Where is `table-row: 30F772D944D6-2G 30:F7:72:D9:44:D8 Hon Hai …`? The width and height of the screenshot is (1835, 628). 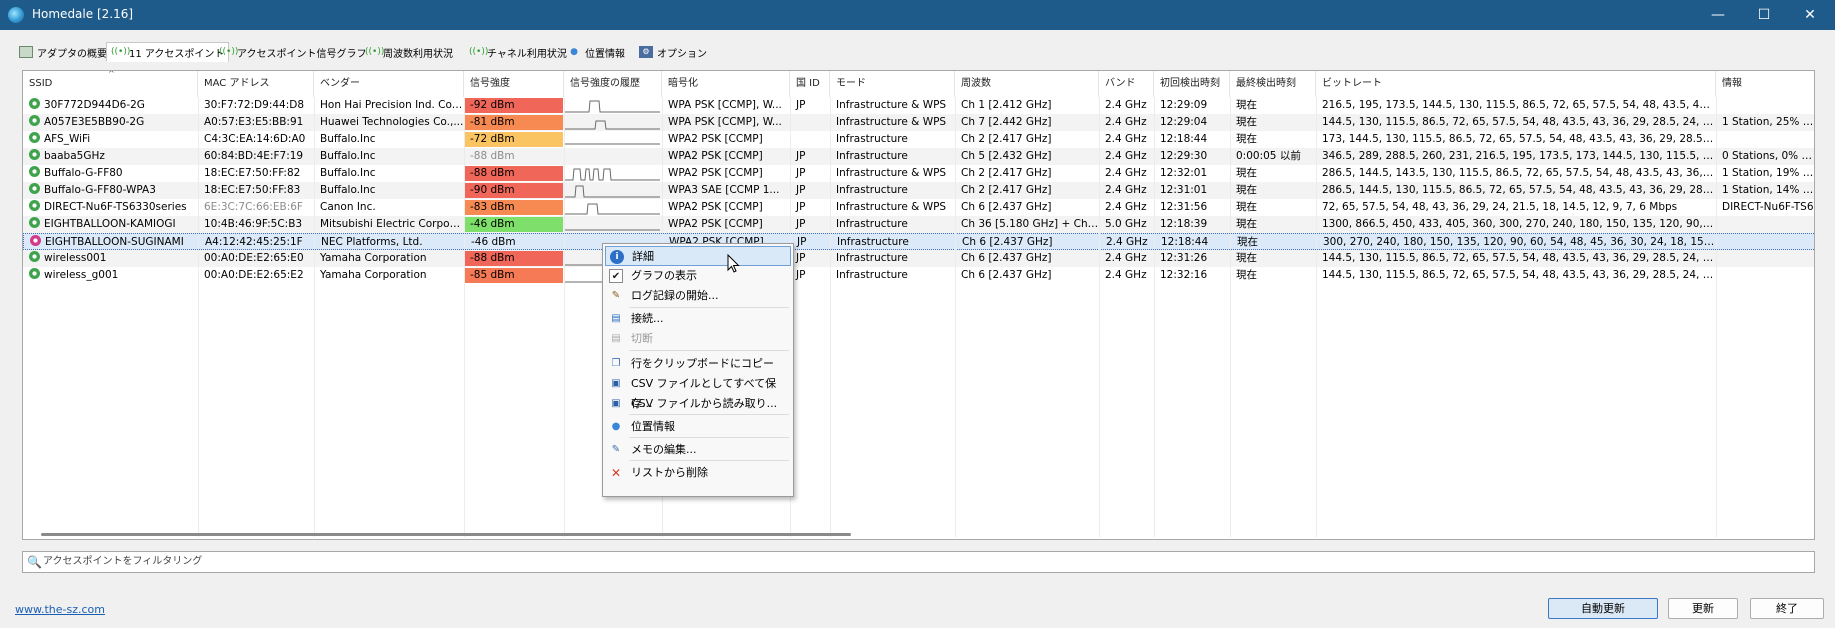
table-row: 30F772D944D6-2G 30:F7:72:D9:44:D8 Hon Hai … is located at coordinates (918, 105).